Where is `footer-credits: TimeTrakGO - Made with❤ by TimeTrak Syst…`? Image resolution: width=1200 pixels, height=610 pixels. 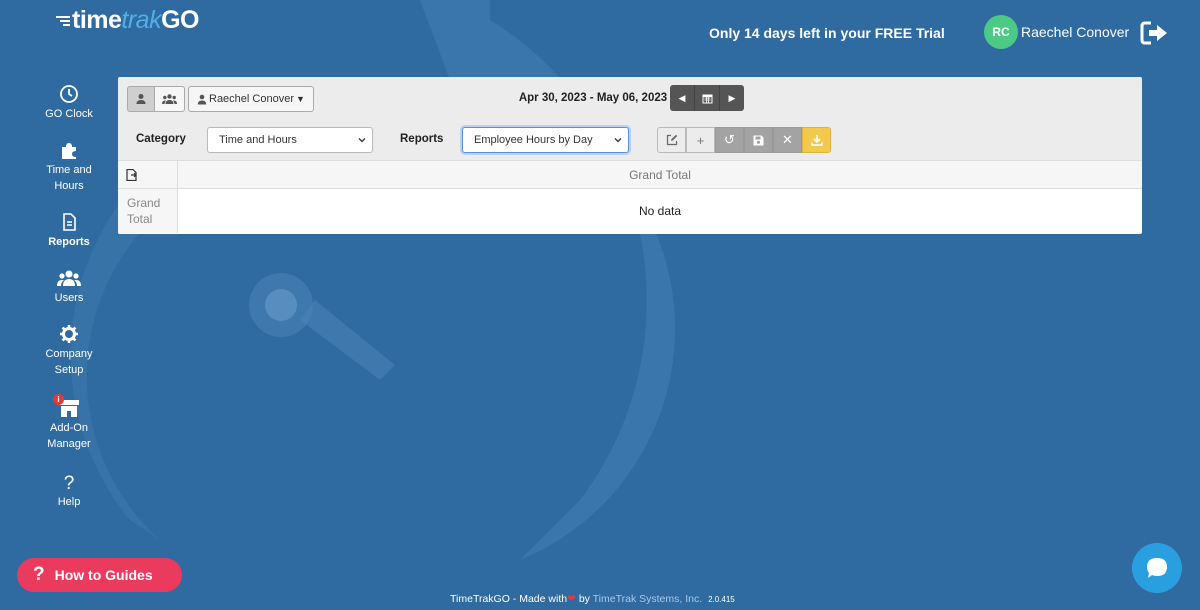
footer-credits: TimeTrakGO - Made with❤ by TimeTrak Syst… is located at coordinates (592, 599).